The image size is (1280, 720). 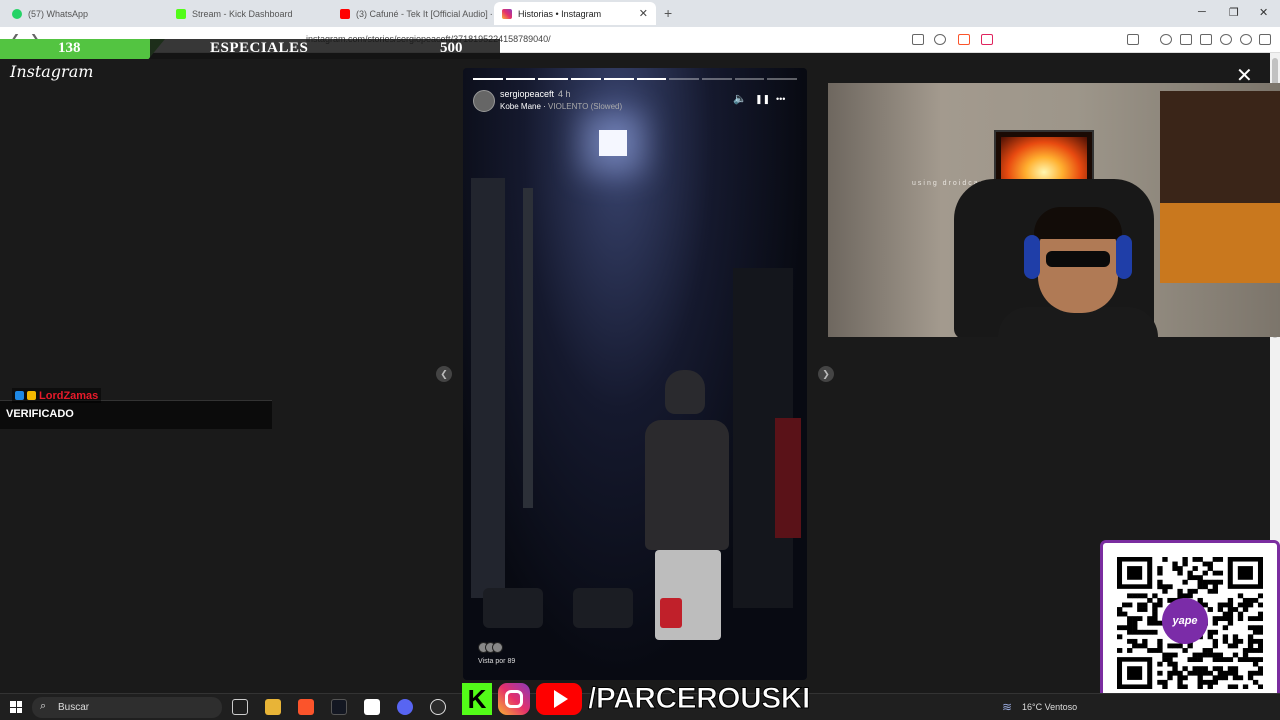 What do you see at coordinates (987, 39) in the screenshot?
I see `brave-rewards-icon` at bounding box center [987, 39].